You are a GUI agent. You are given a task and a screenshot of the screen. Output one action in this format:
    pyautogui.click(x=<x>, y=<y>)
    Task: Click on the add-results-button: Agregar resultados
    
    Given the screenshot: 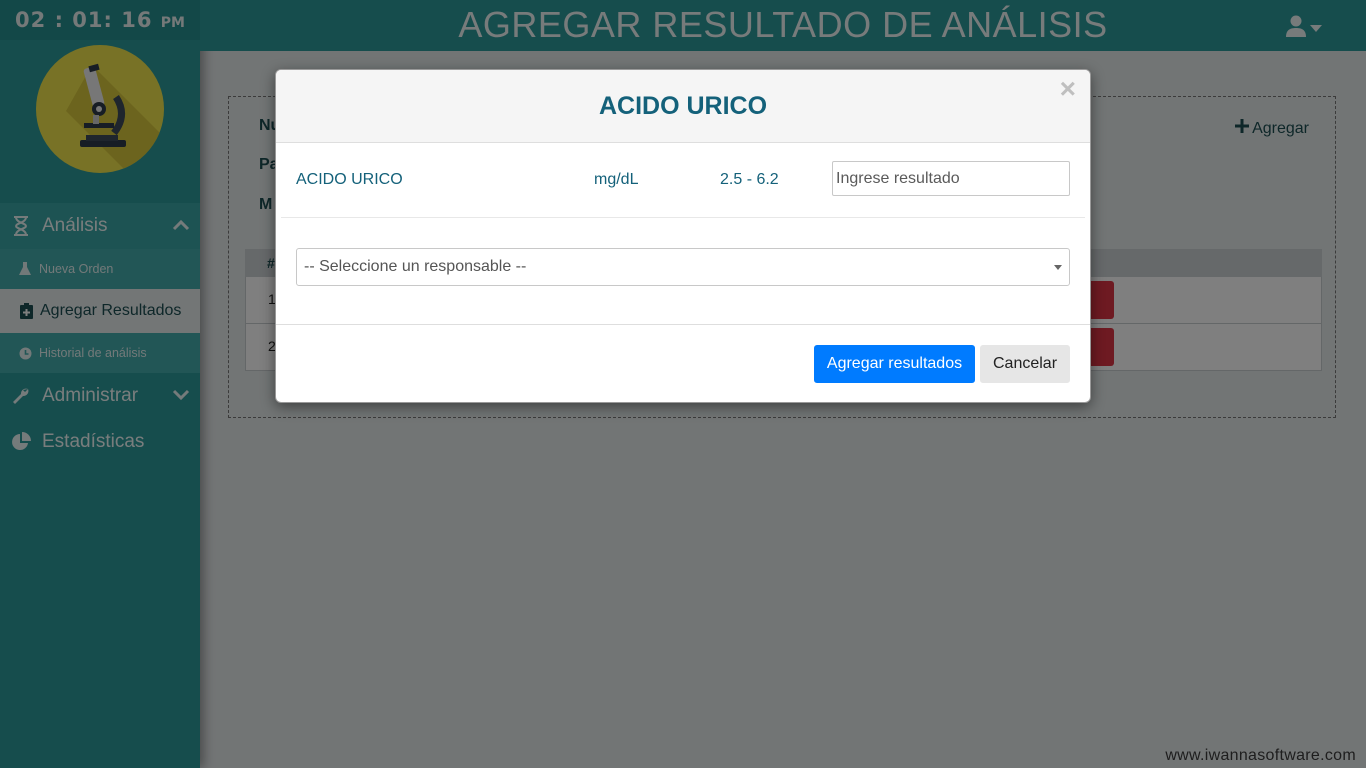 What is the action you would take?
    pyautogui.click(x=894, y=364)
    